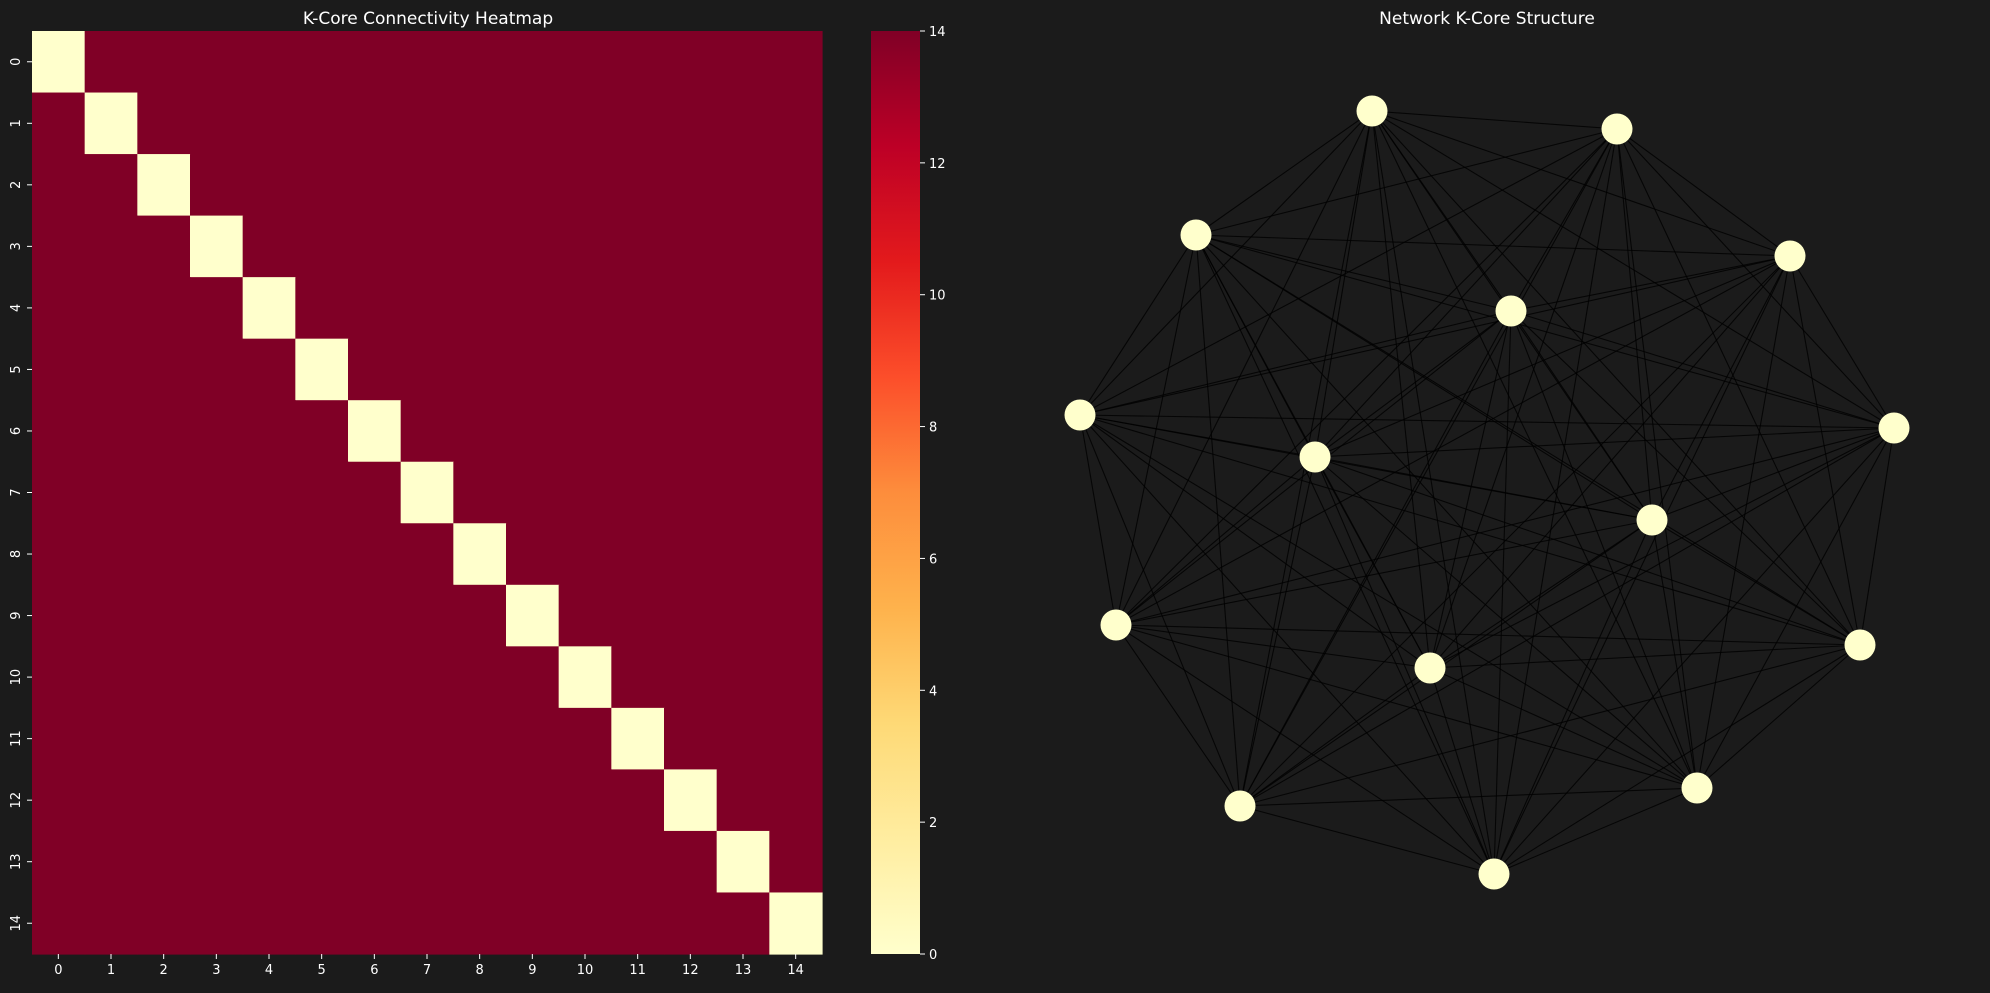  What do you see at coordinates (16, 923) in the screenshot?
I see `heatmap-y-tick-label: 14` at bounding box center [16, 923].